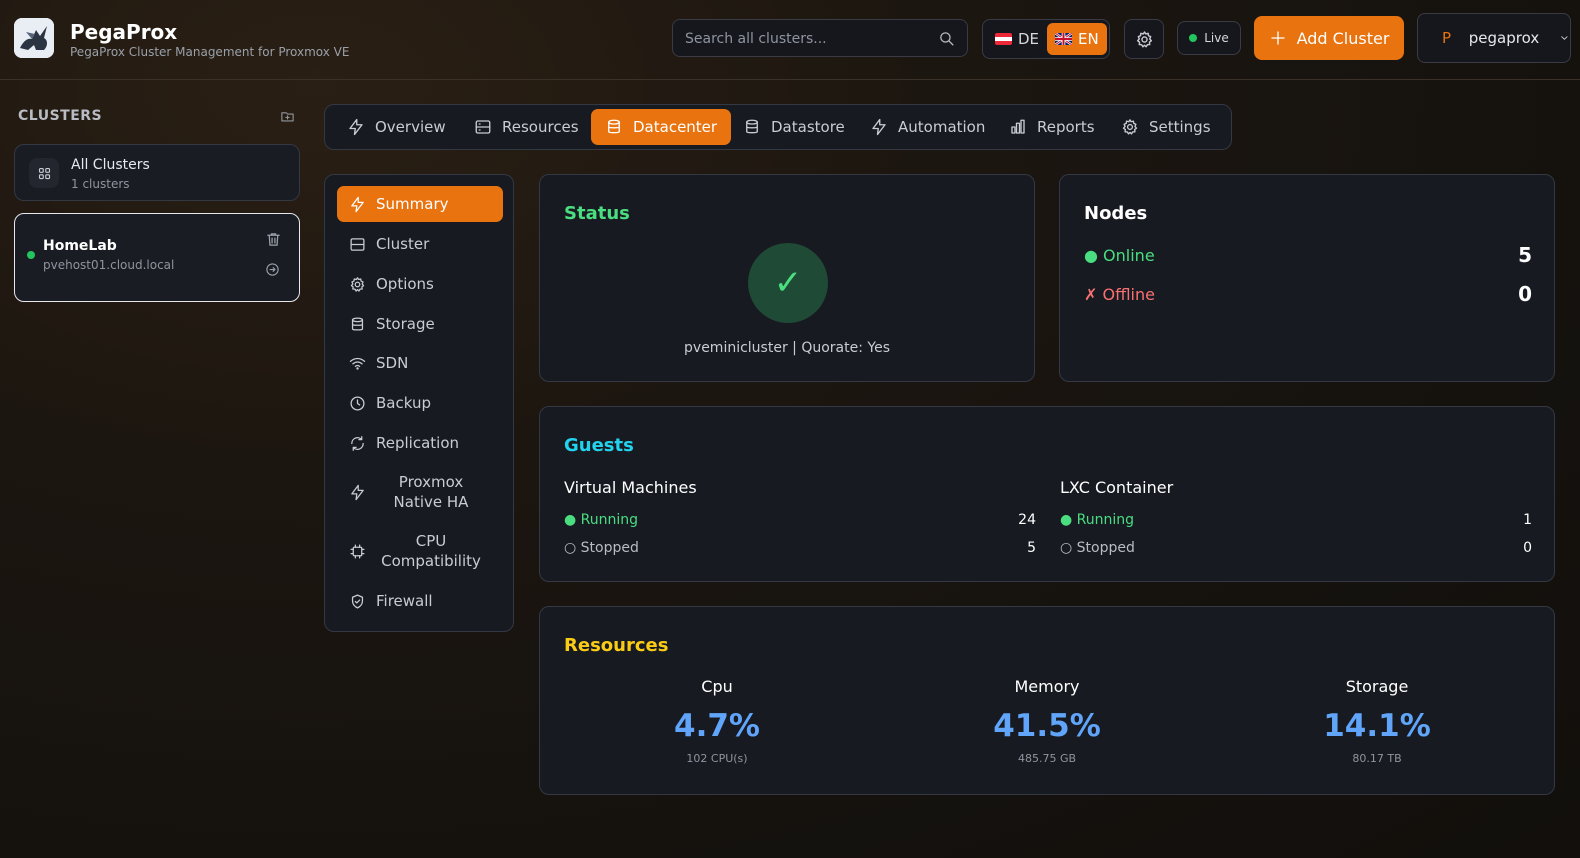  I want to click on status-card: Status ✓ pveminicluster | Quorate: Yes, so click(787, 278).